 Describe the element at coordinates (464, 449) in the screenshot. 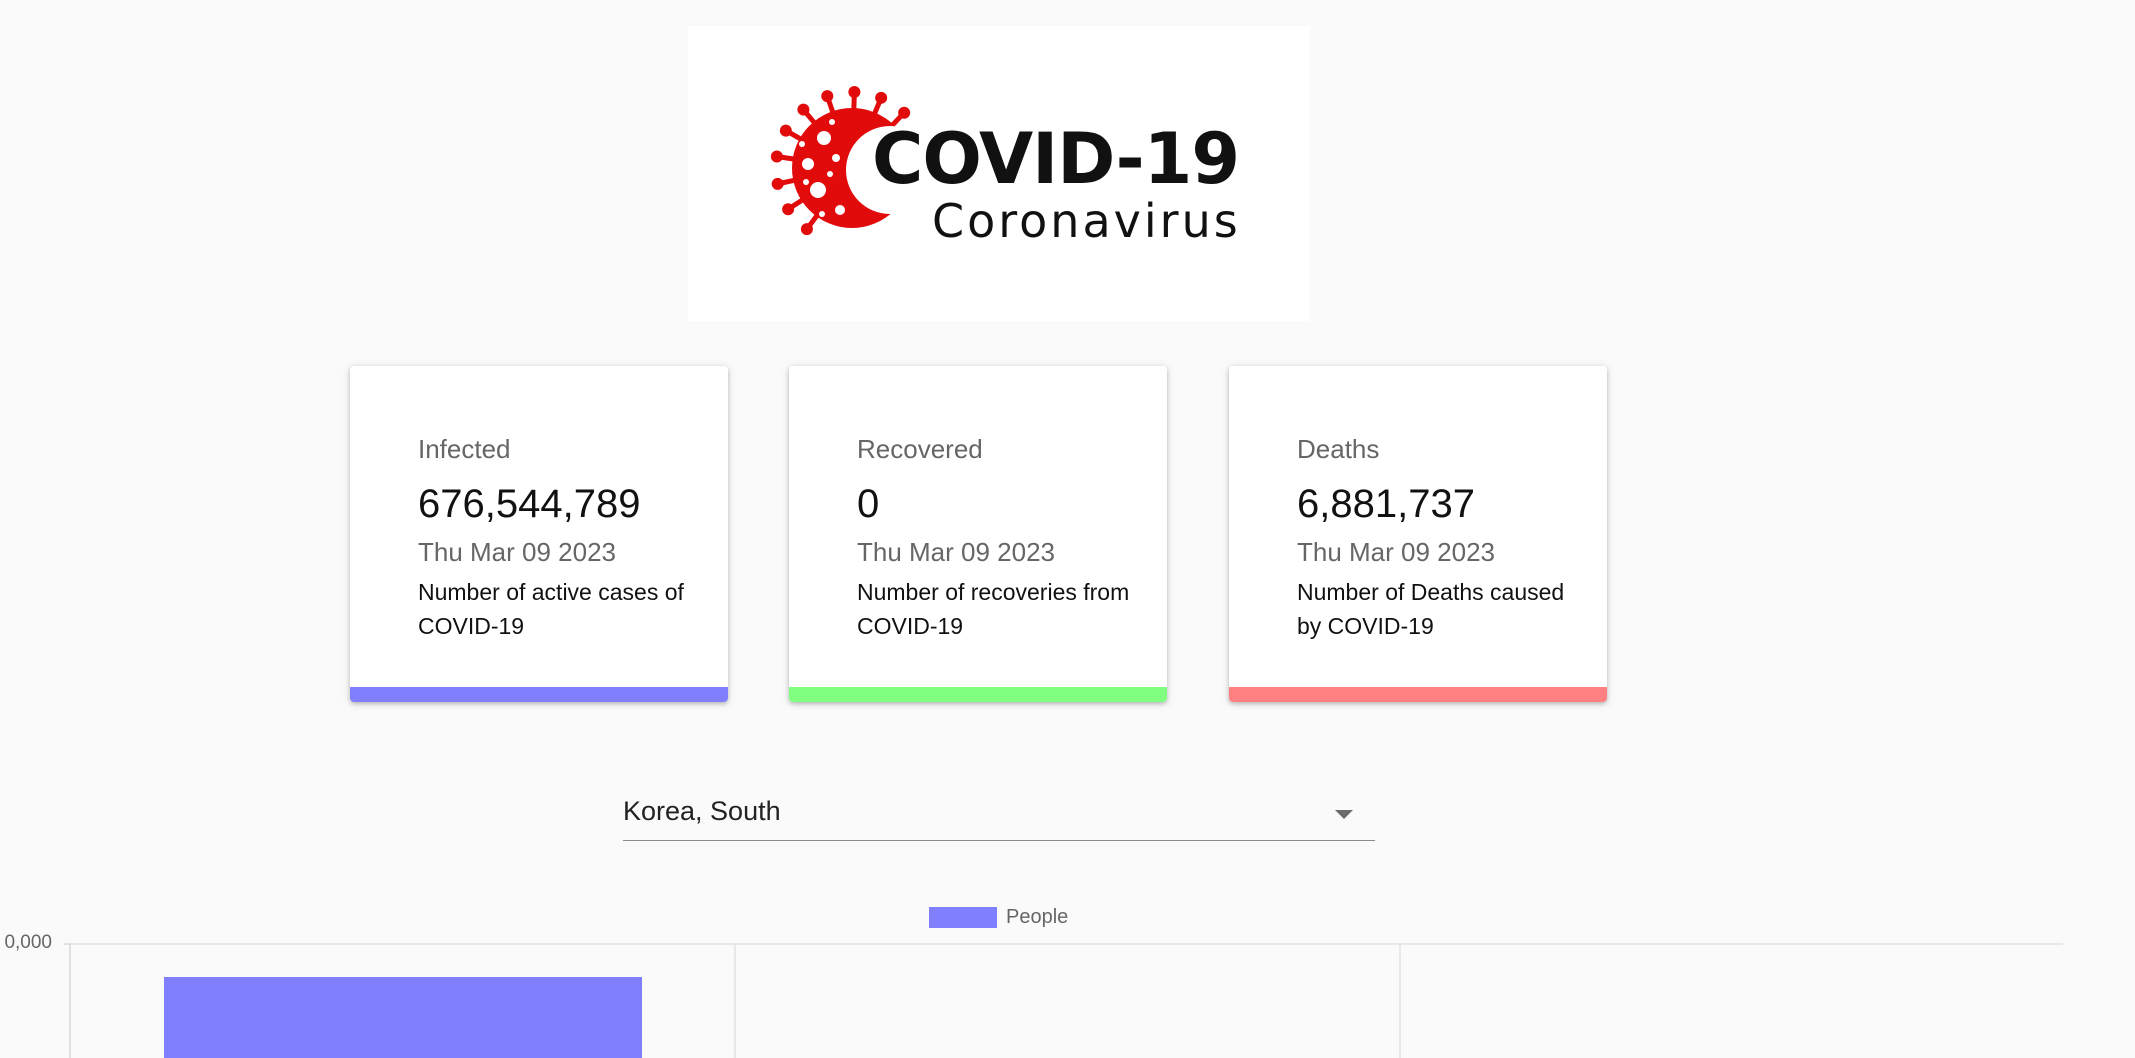

I see `card-label: Infected` at that location.